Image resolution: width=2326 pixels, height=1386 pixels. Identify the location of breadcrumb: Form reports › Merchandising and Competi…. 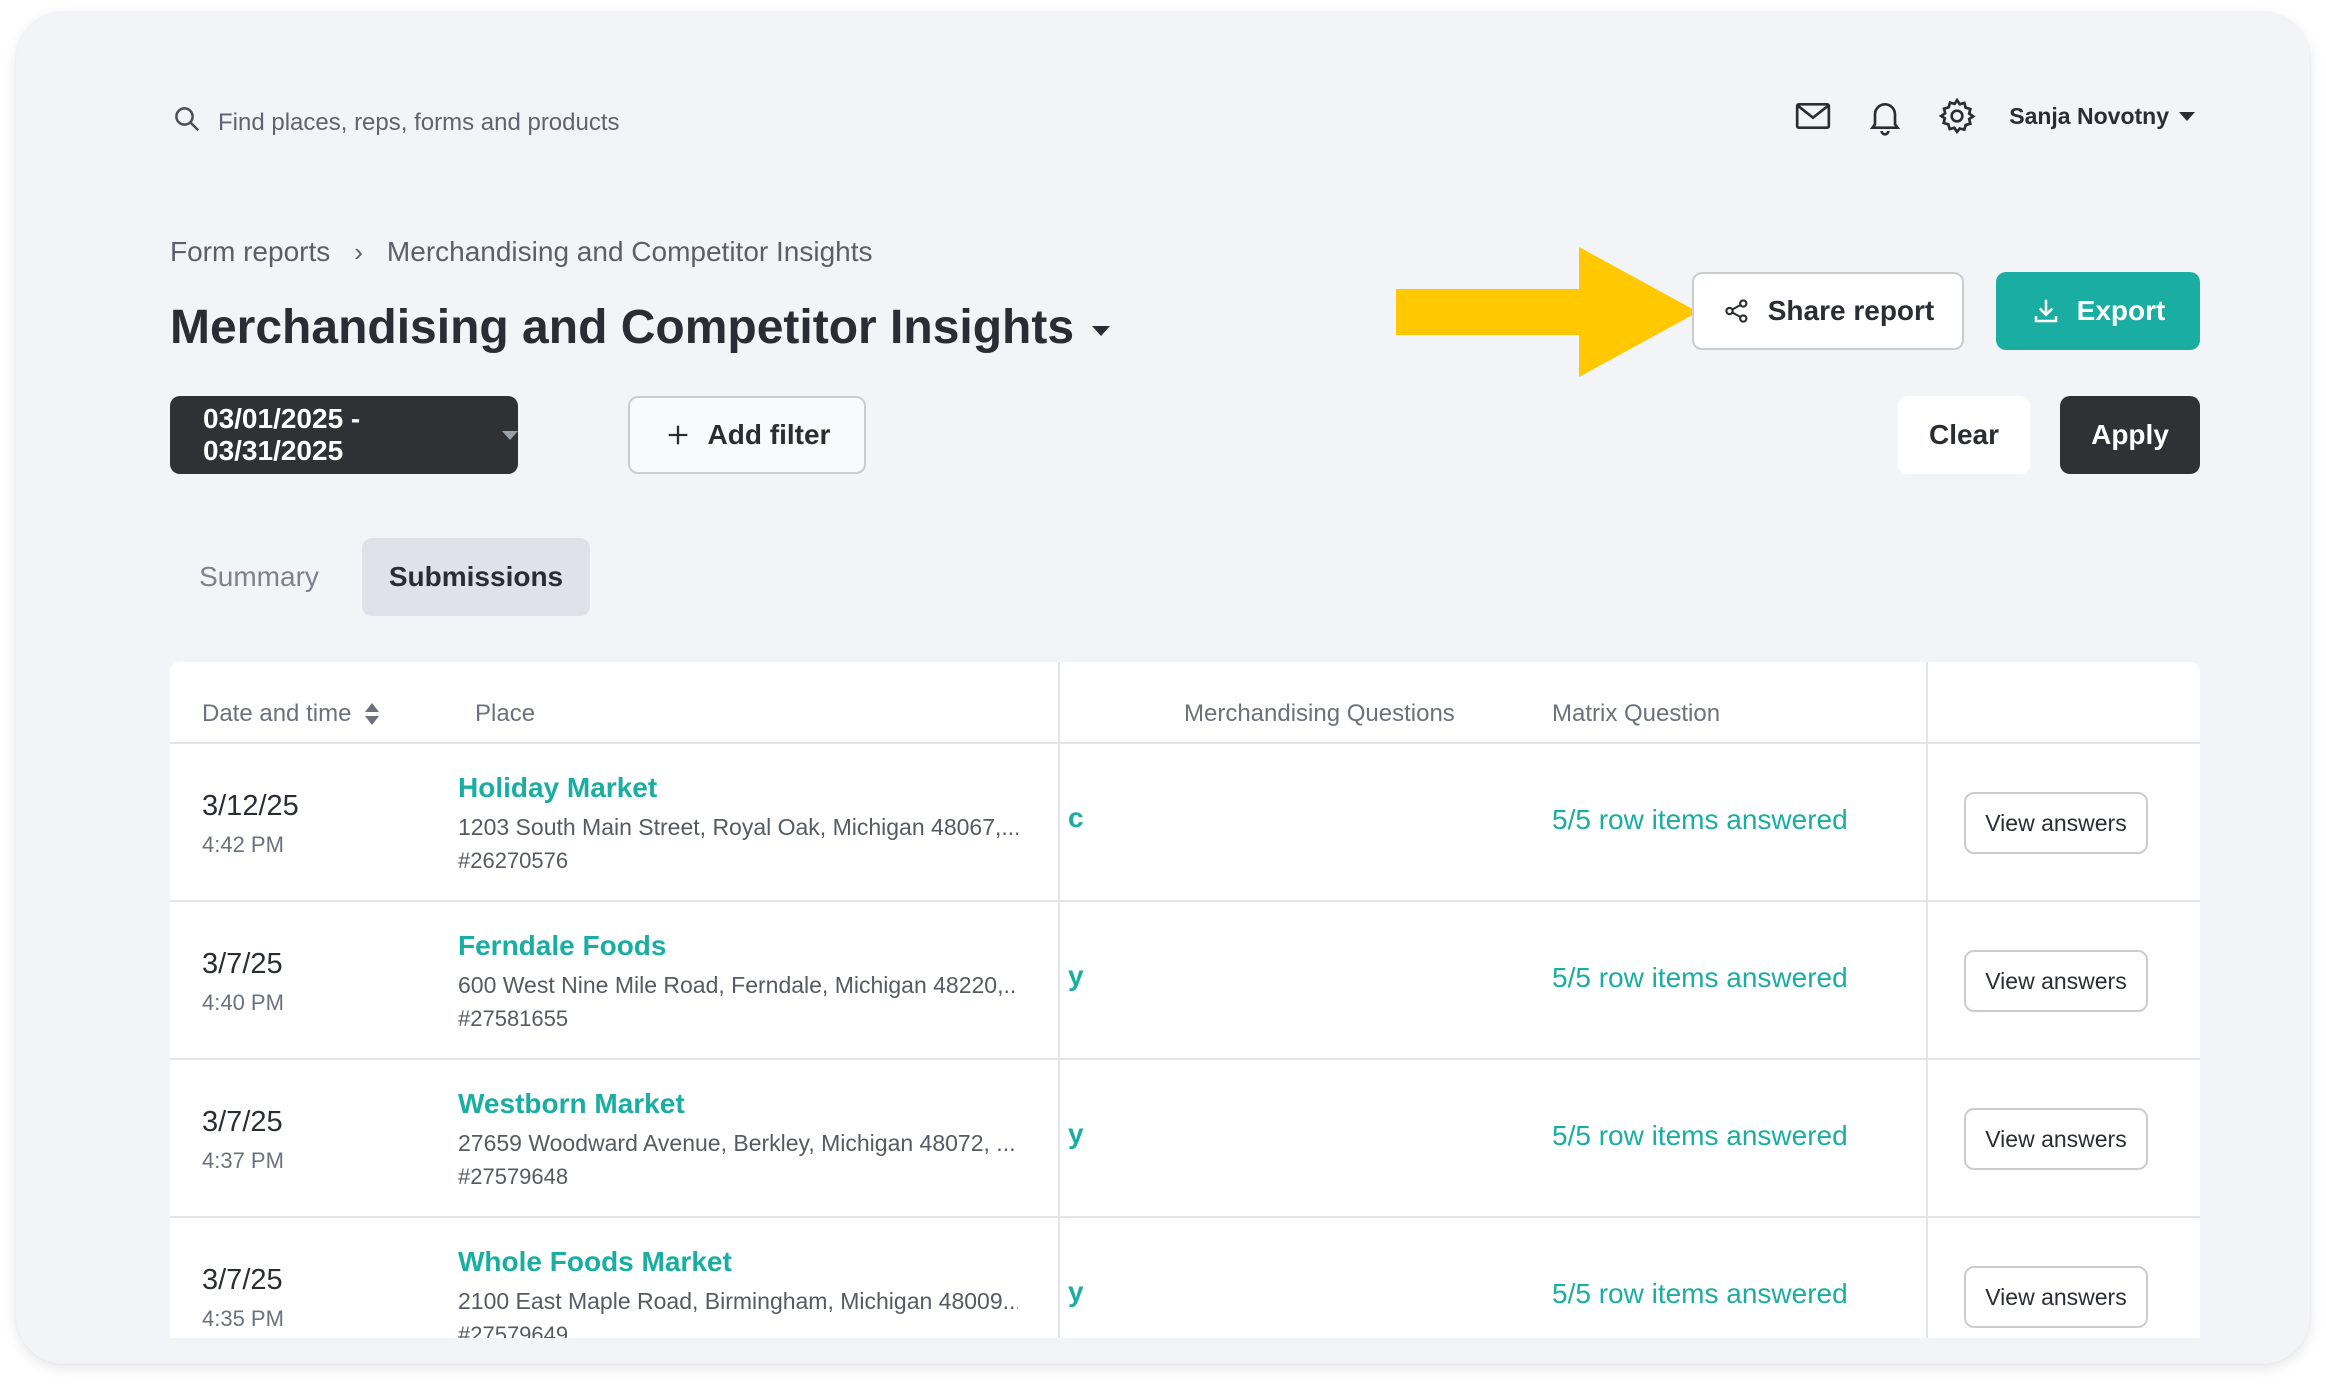
(521, 252).